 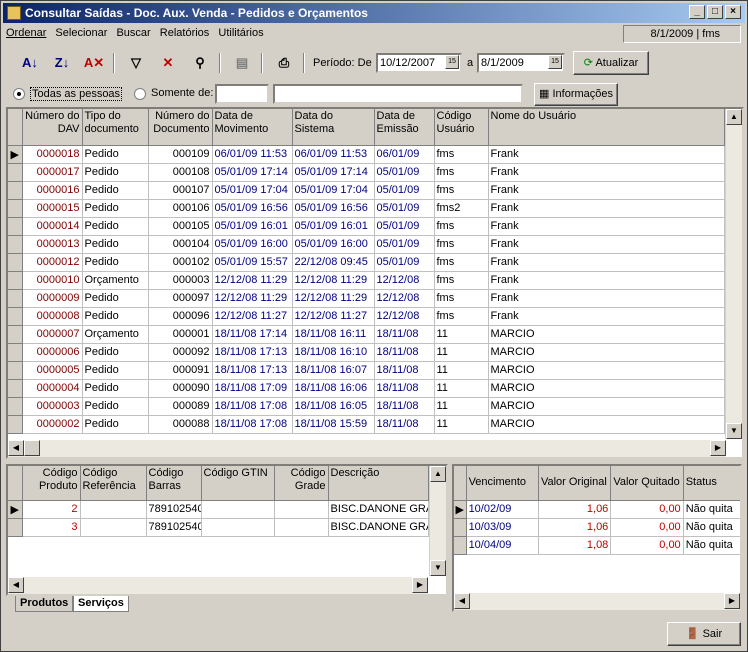 I want to click on header-data-sistema: Data do Sistema, so click(x=333, y=127).